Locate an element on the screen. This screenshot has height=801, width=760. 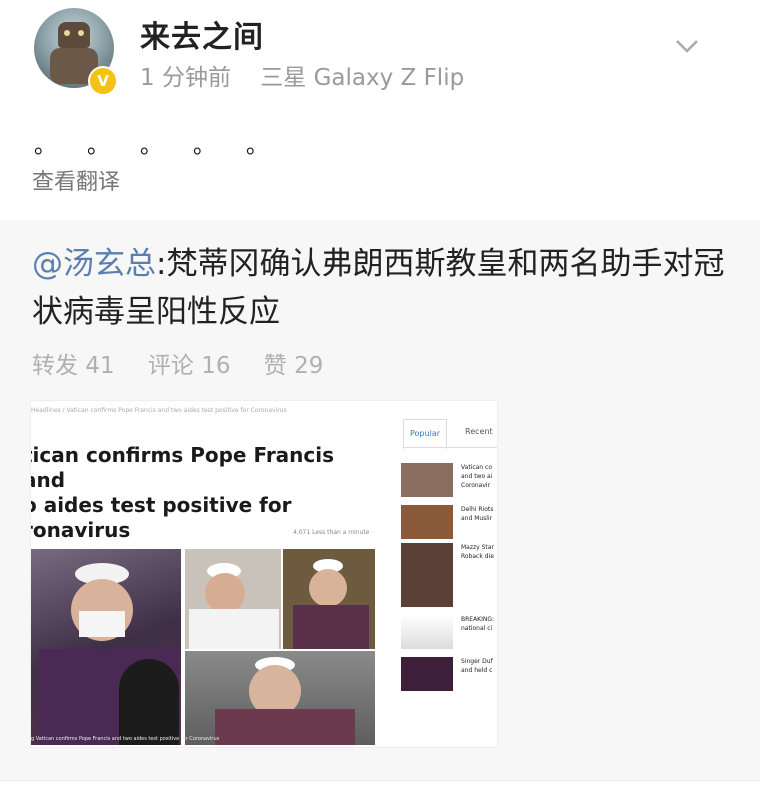
chevron-down-icon is located at coordinates (687, 47).